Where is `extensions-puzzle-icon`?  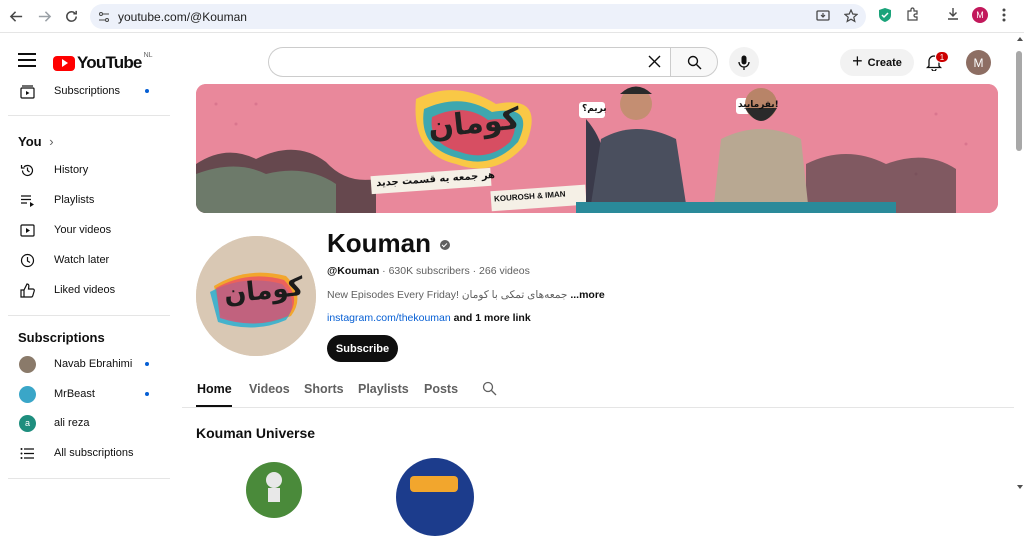 extensions-puzzle-icon is located at coordinates (913, 14).